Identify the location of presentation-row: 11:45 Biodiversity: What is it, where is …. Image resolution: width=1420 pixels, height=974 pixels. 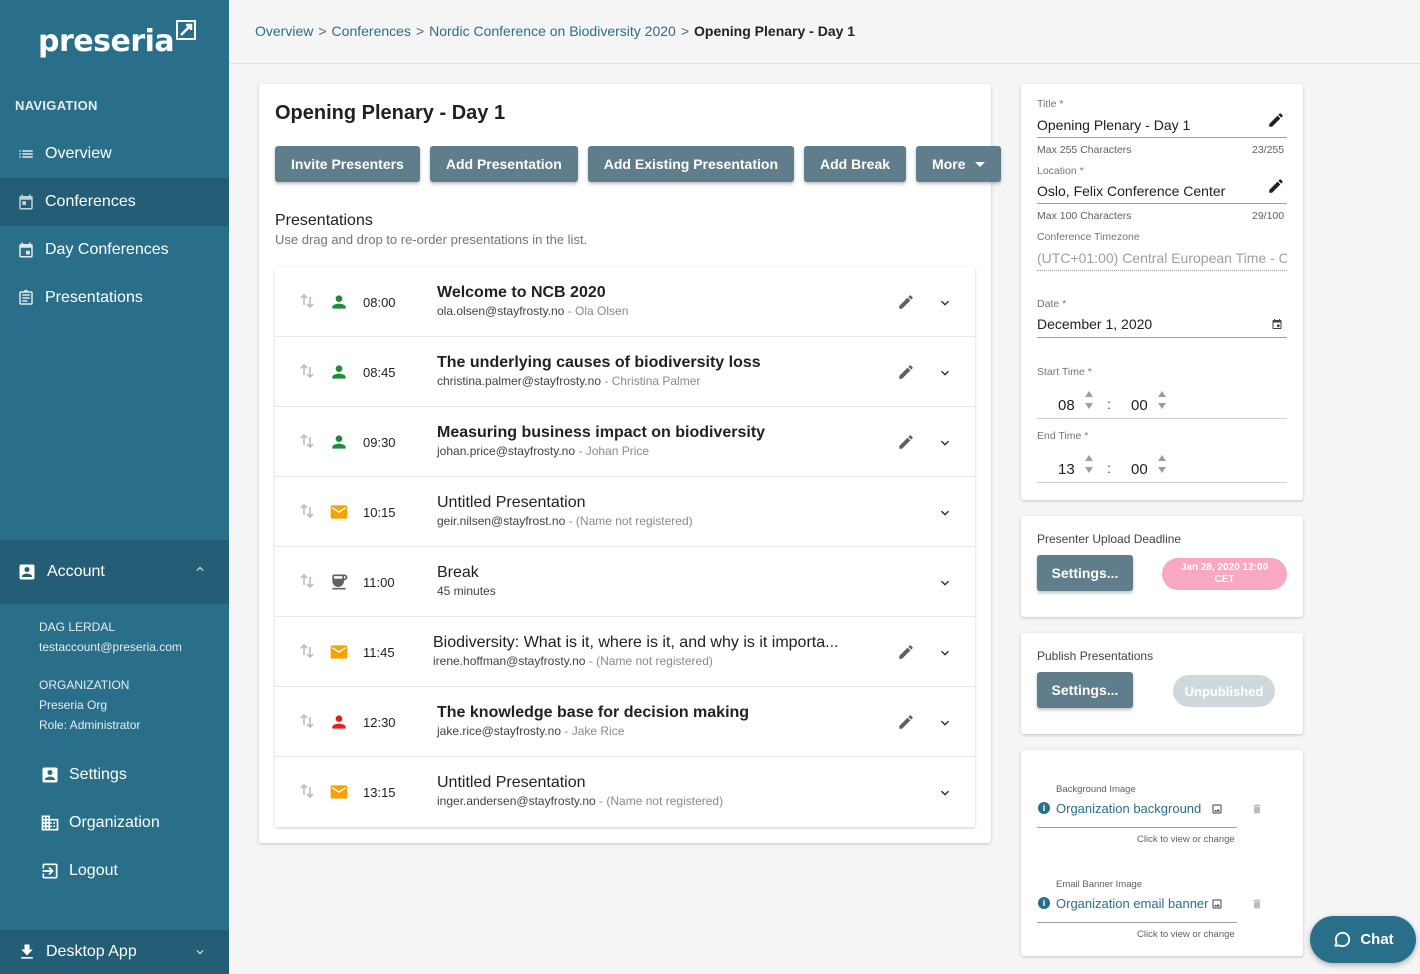
(625, 652).